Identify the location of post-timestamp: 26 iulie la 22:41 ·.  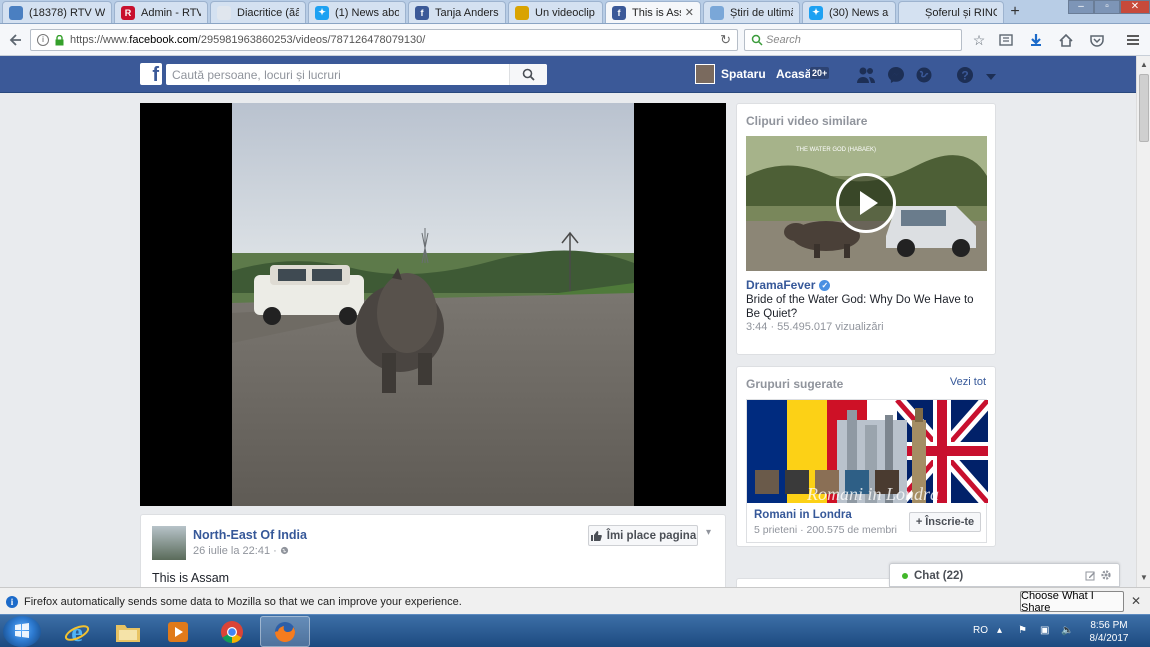
(241, 551).